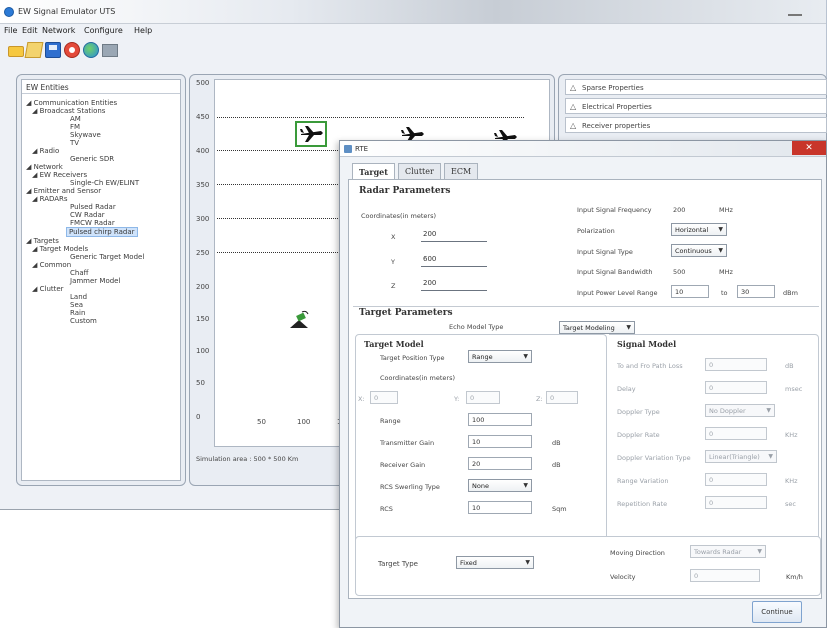 Image resolution: width=827 pixels, height=628 pixels. What do you see at coordinates (390, 421) in the screenshot?
I see `range-label: Range` at bounding box center [390, 421].